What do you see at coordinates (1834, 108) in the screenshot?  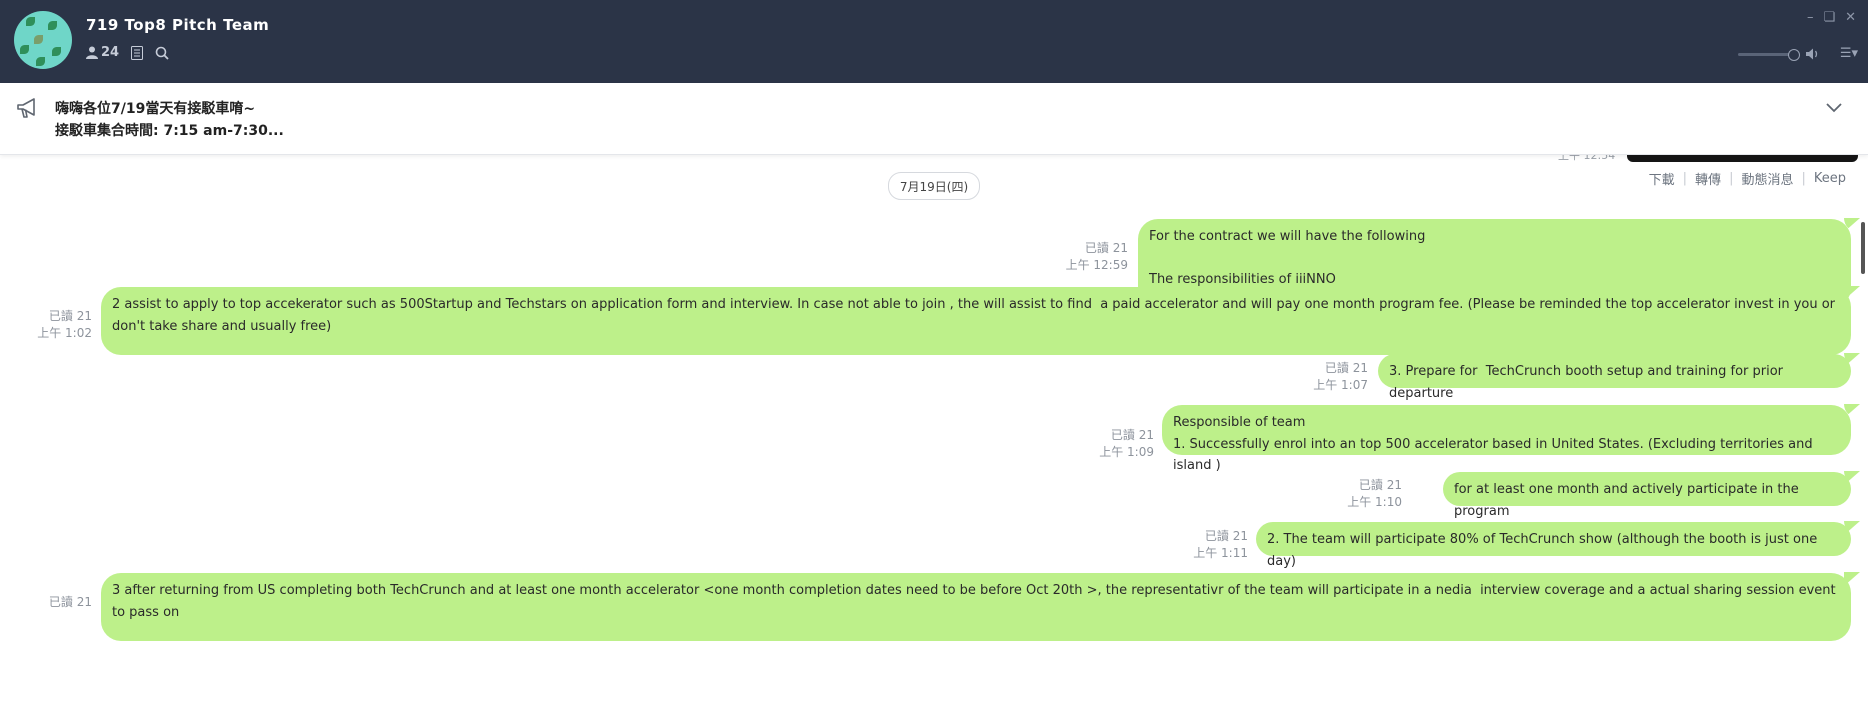 I see `chevron-down-icon` at bounding box center [1834, 108].